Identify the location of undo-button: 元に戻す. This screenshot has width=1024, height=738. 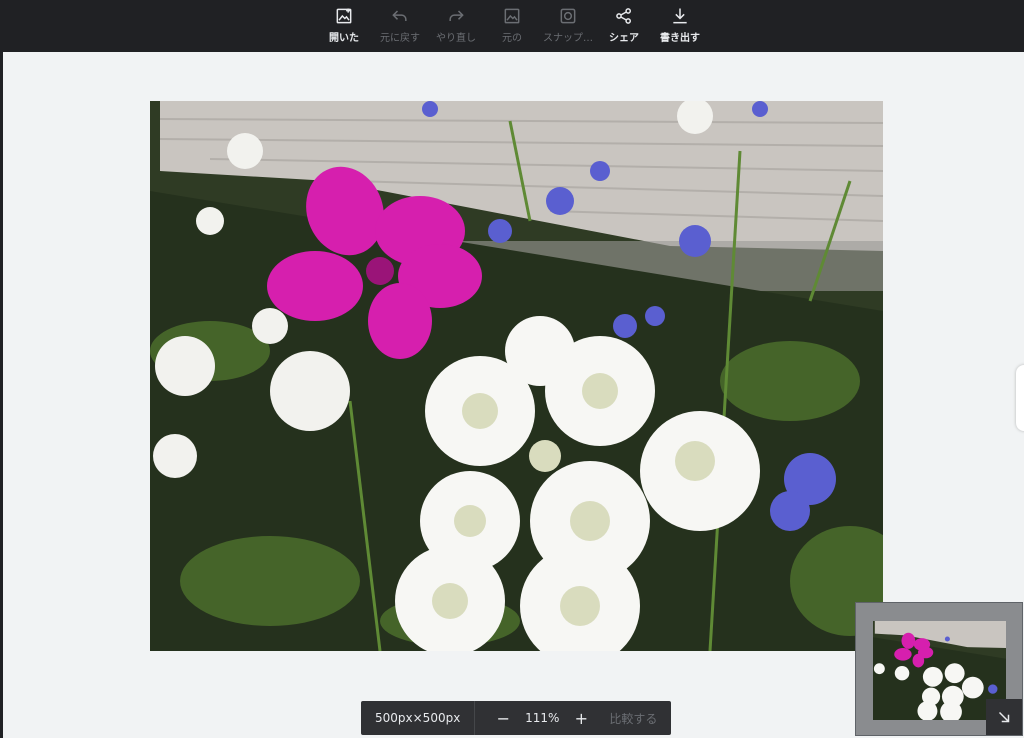
(400, 26).